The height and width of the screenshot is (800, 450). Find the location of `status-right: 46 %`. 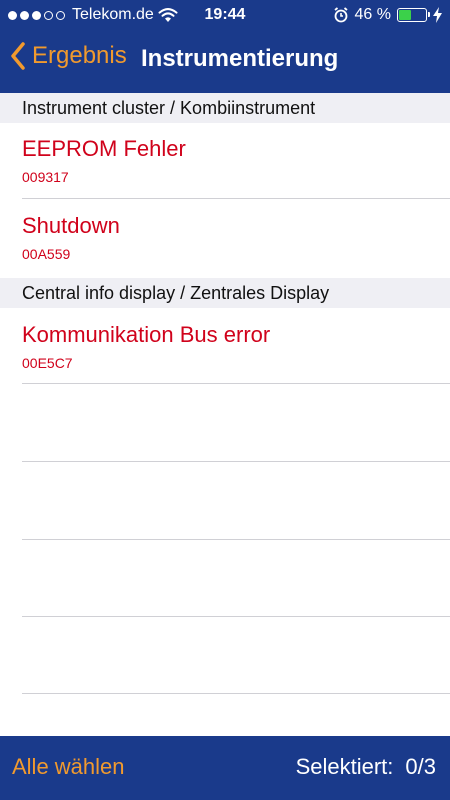

status-right: 46 % is located at coordinates (387, 15).